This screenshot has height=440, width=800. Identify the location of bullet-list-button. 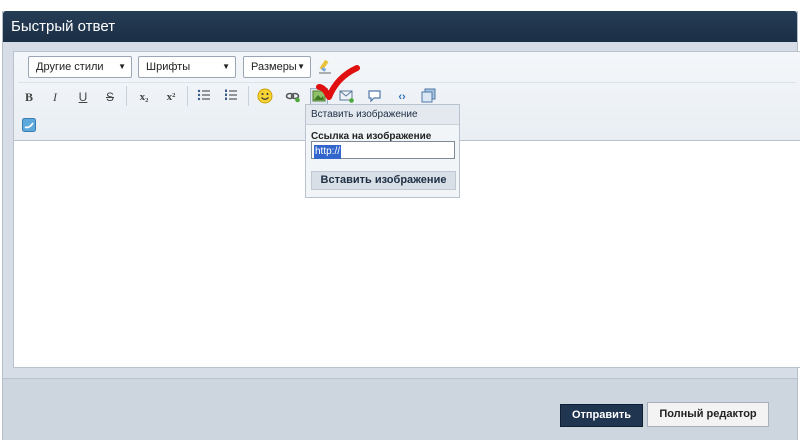
(204, 97).